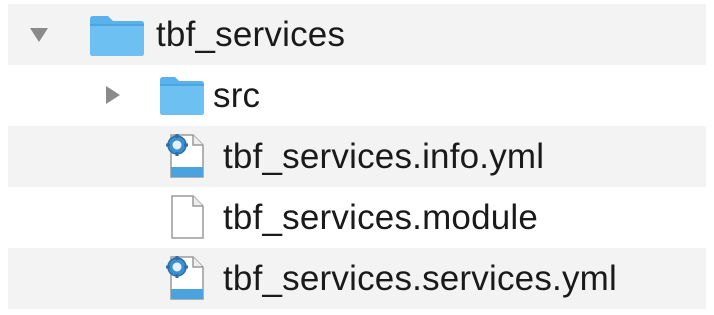 The width and height of the screenshot is (714, 315). I want to click on tree-item-label: src, so click(237, 95).